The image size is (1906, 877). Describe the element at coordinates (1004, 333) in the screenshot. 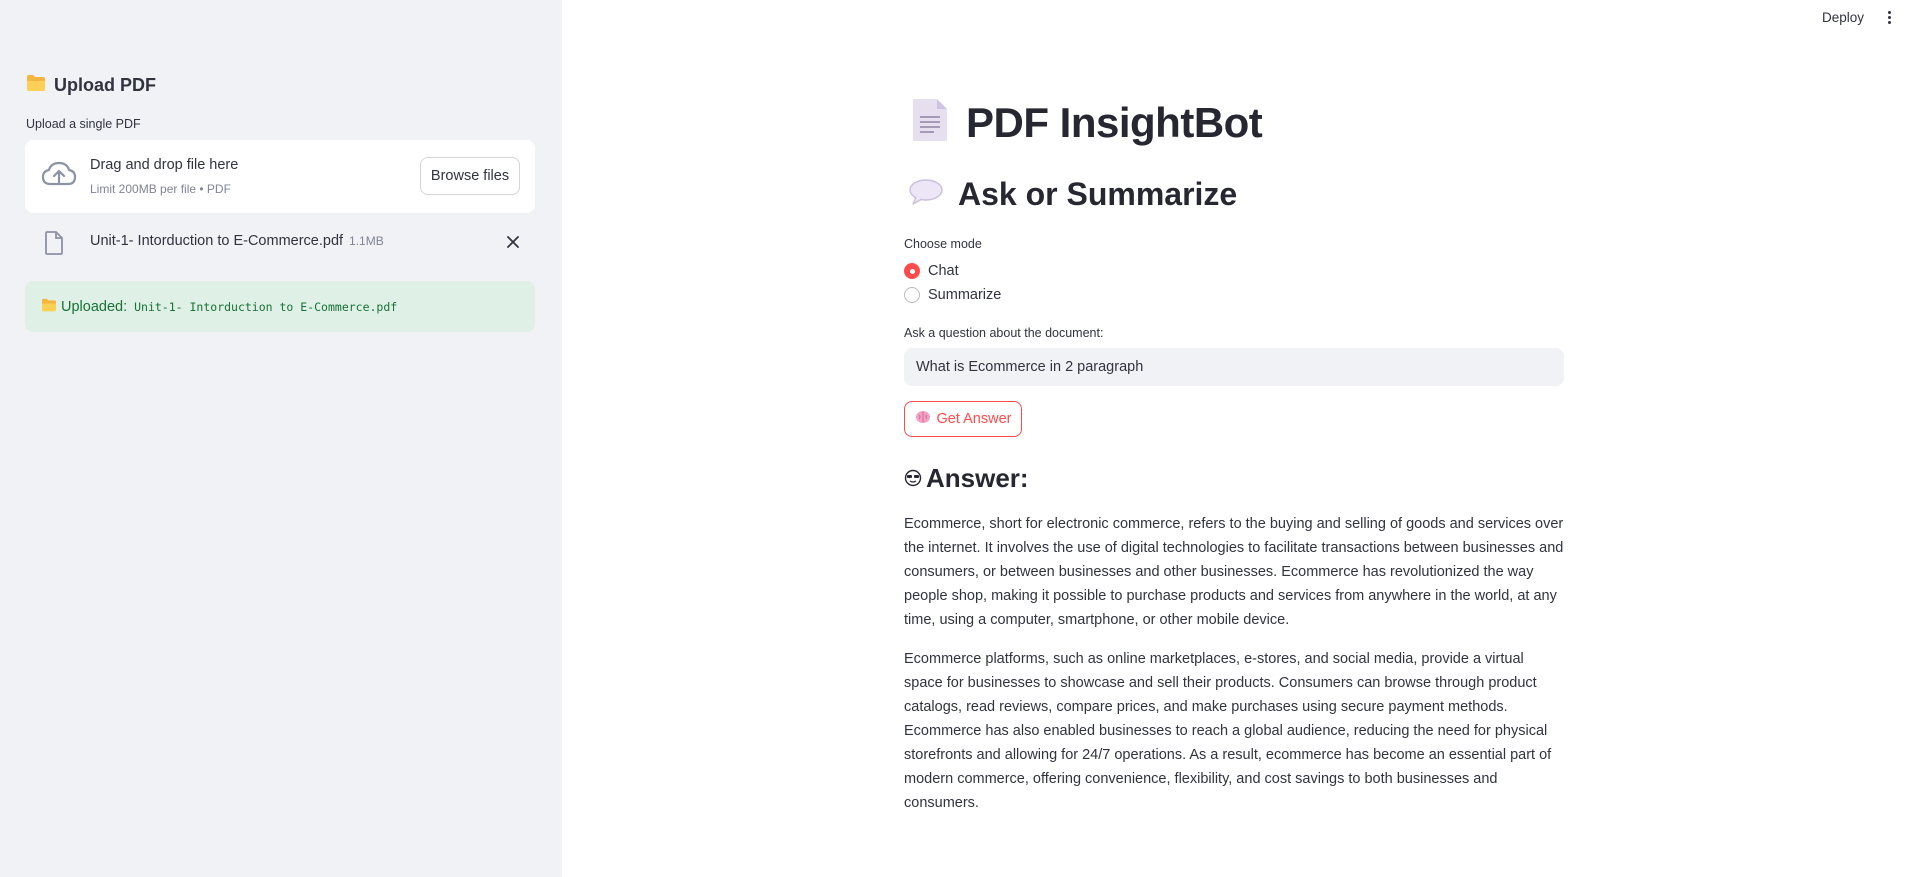

I see `question-label: Ask a question about the document:` at that location.